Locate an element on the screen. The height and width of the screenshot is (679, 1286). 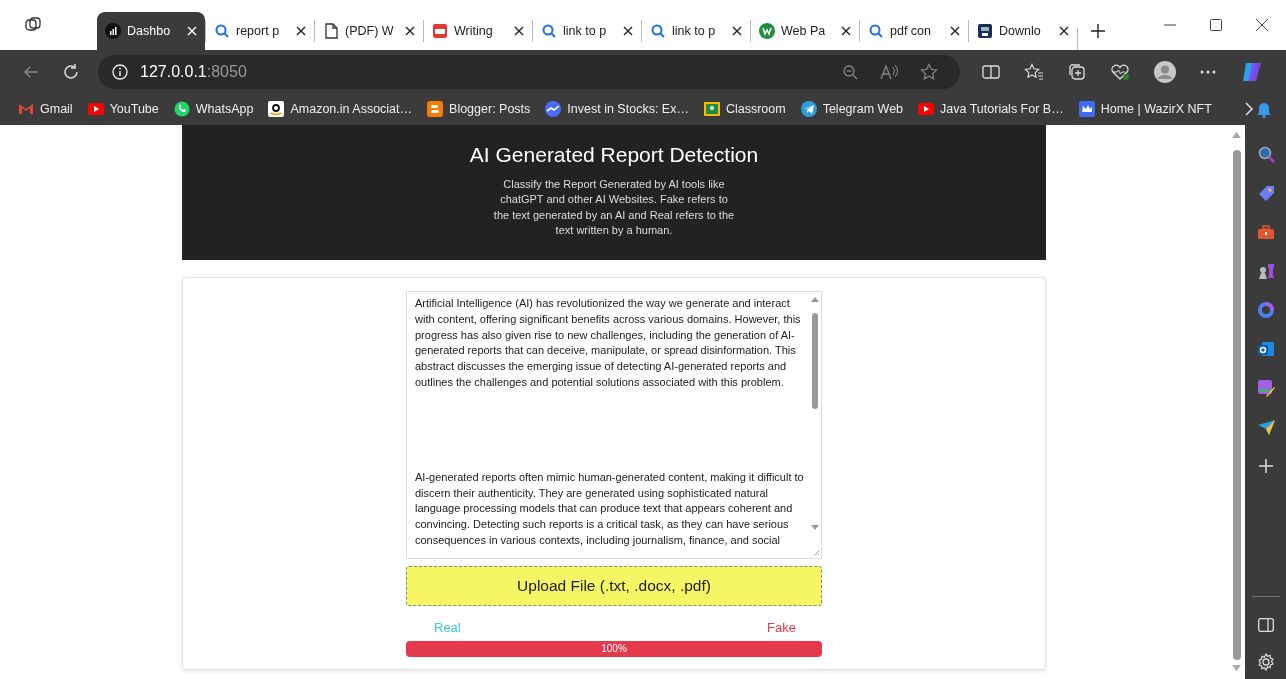
chart-circle-icon is located at coordinates (553, 109).